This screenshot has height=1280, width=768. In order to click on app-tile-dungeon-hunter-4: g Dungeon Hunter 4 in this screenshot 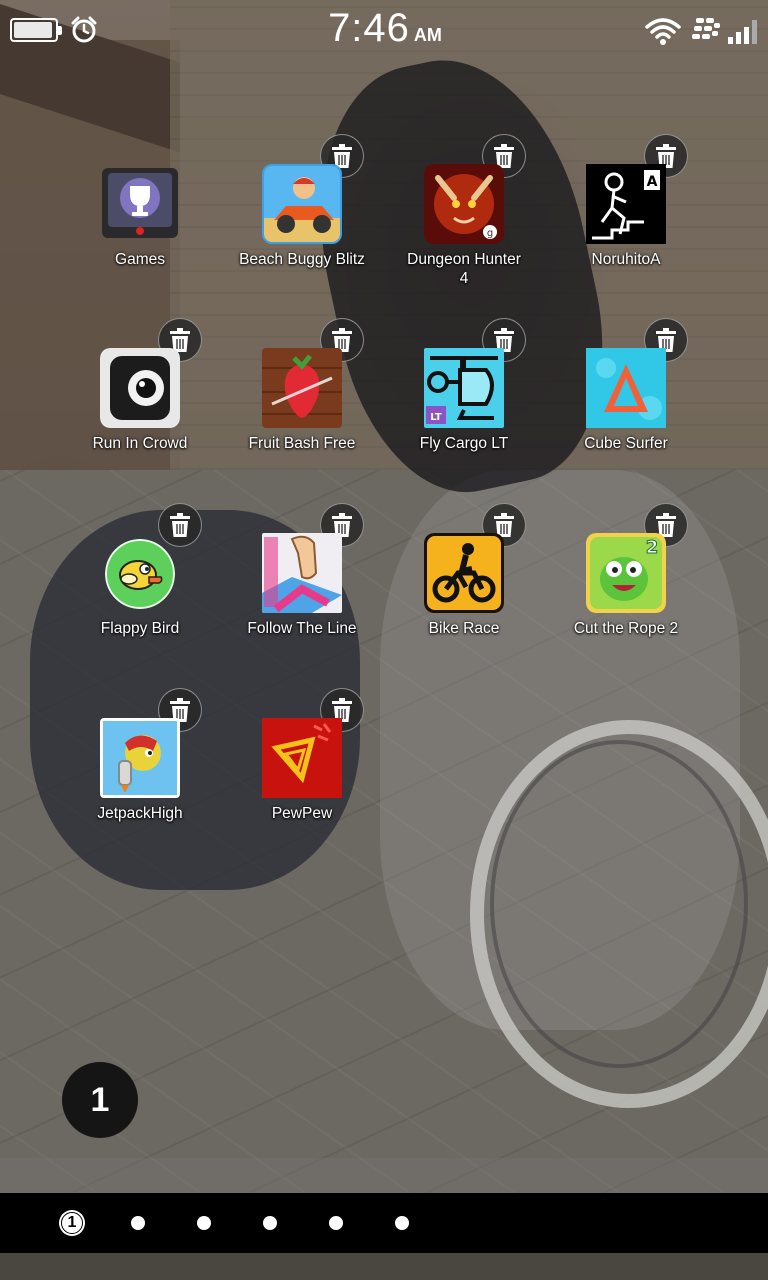, I will do `click(464, 234)`.